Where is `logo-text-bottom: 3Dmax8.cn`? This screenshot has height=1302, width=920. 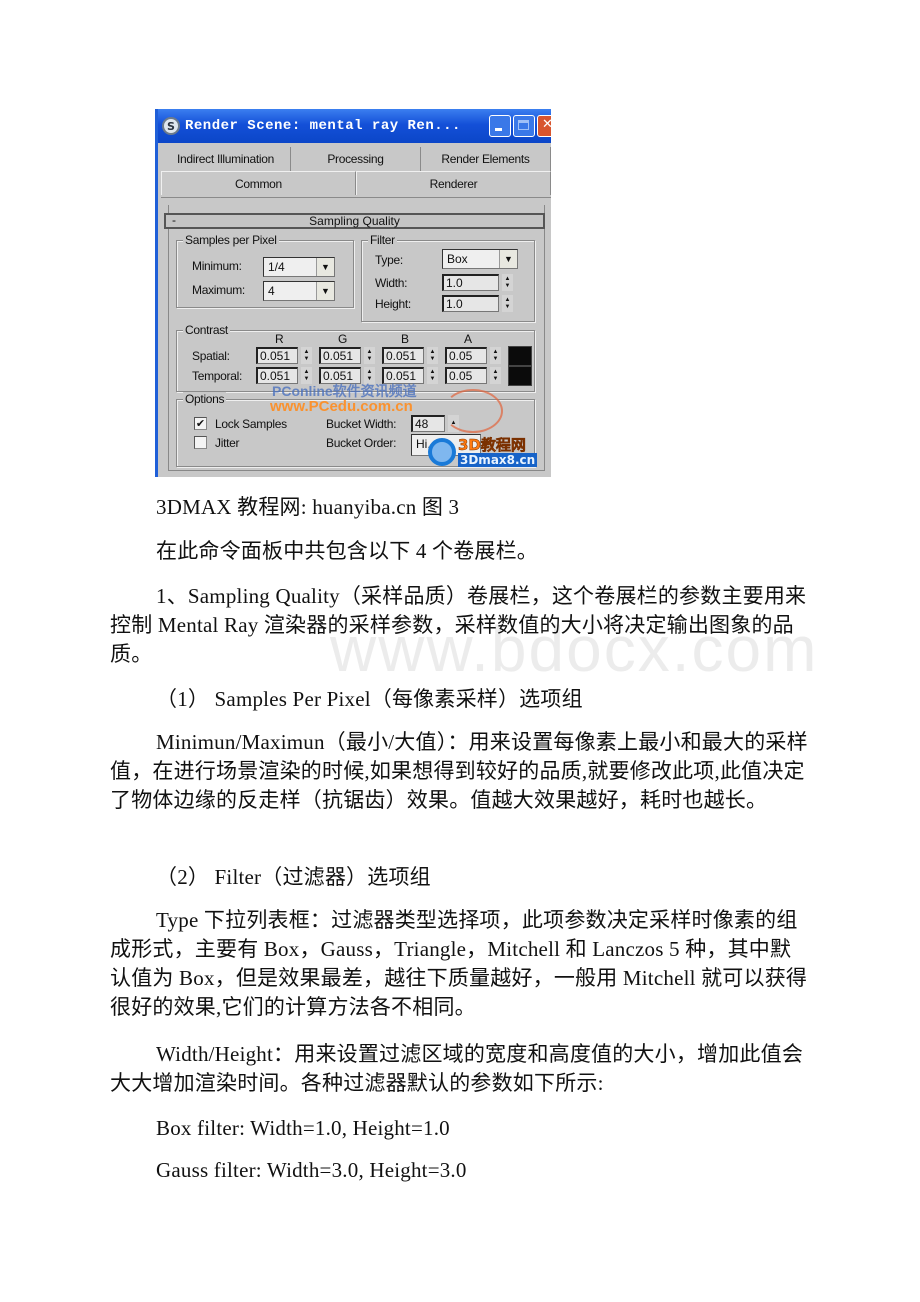 logo-text-bottom: 3Dmax8.cn is located at coordinates (498, 460).